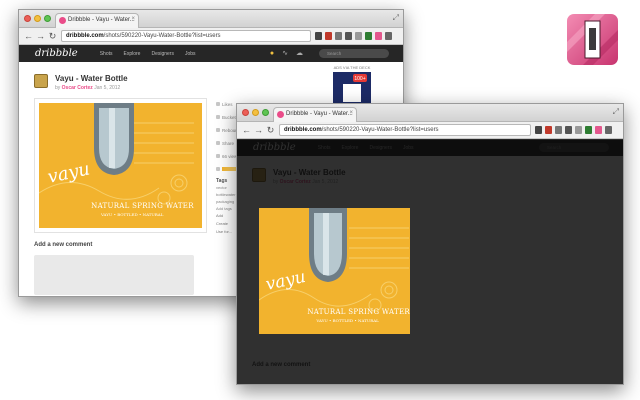 The width and height of the screenshot is (640, 400). Describe the element at coordinates (299, 53) in the screenshot. I see `cloud-icon: ☁` at that location.